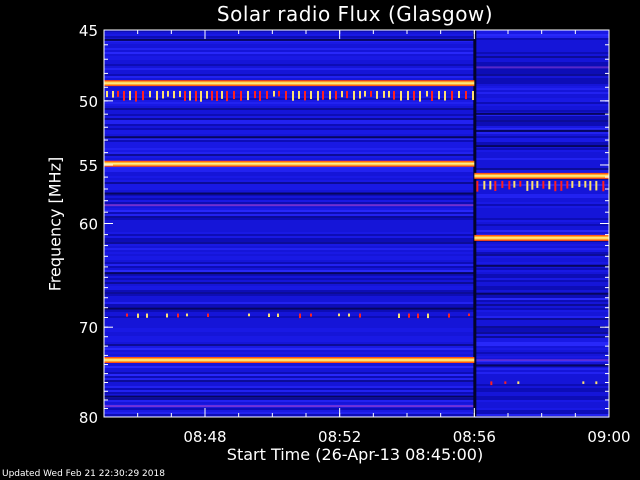  Describe the element at coordinates (88, 102) in the screenshot. I see `y-tick-label: 50` at that location.